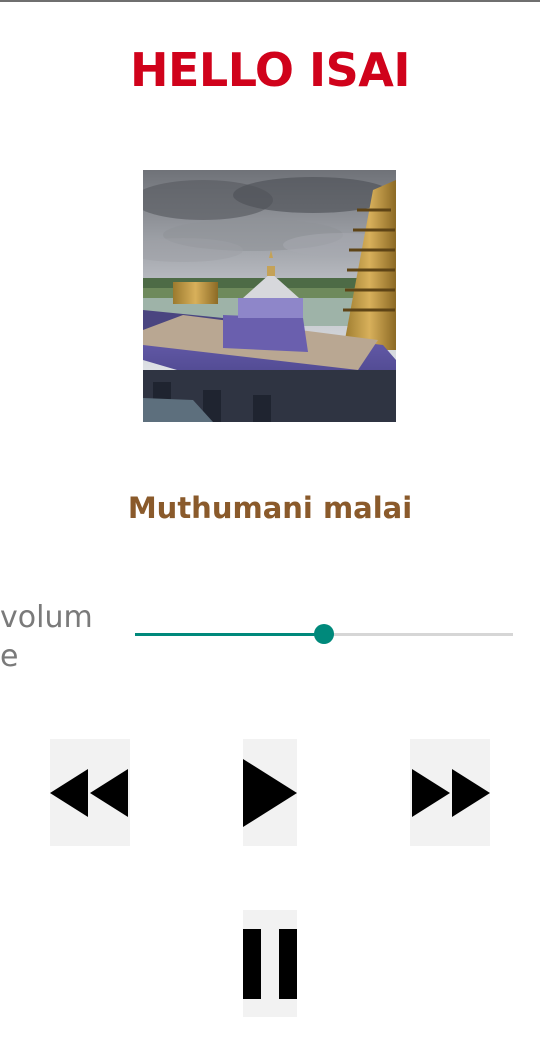 The width and height of the screenshot is (540, 1049). I want to click on fast-forward-button, so click(450, 792).